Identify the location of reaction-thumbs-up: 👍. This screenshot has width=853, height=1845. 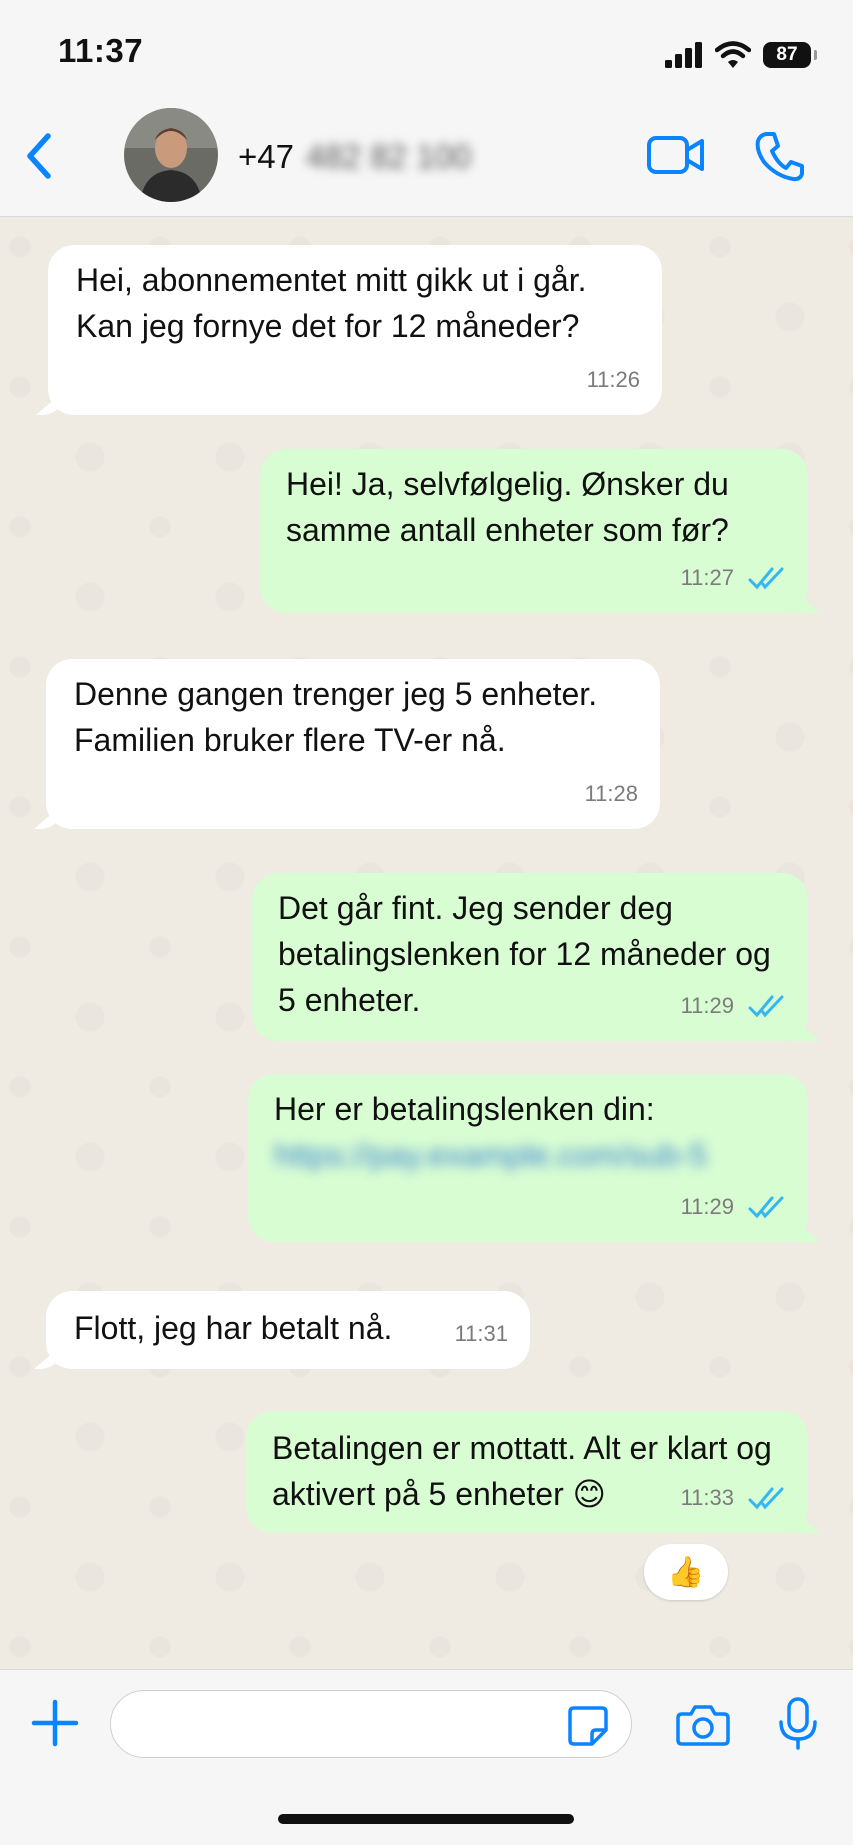
(686, 1572).